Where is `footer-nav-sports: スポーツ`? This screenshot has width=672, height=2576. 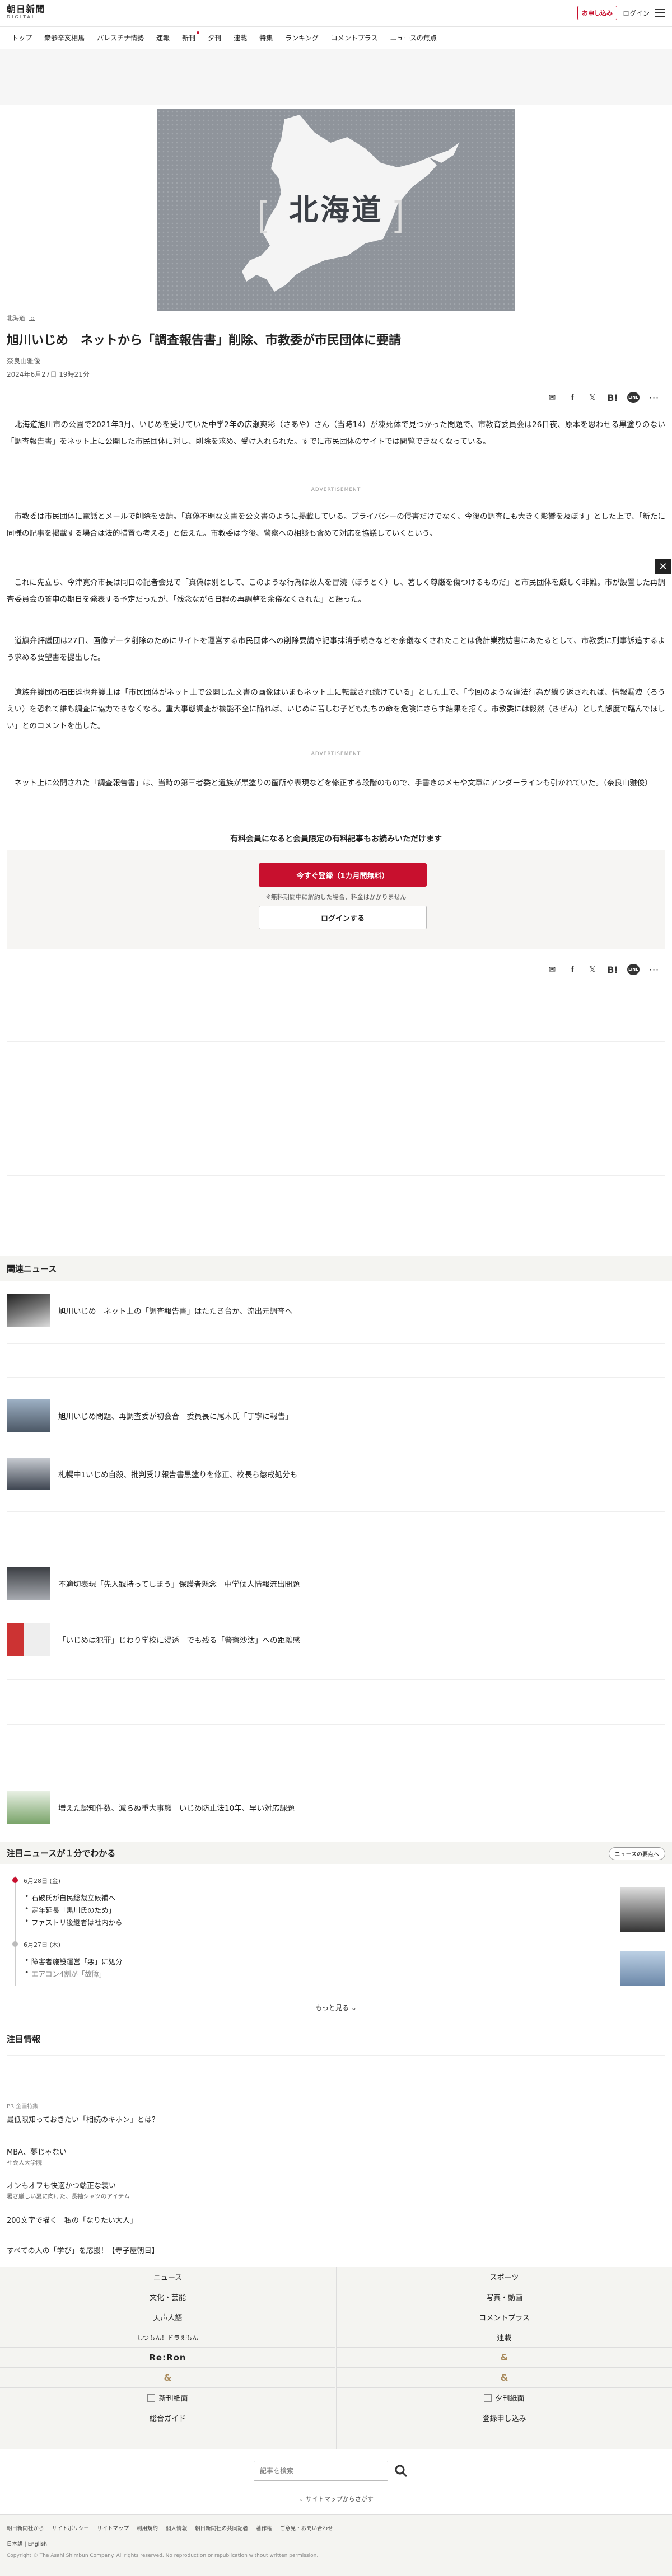 footer-nav-sports: スポーツ is located at coordinates (505, 2277).